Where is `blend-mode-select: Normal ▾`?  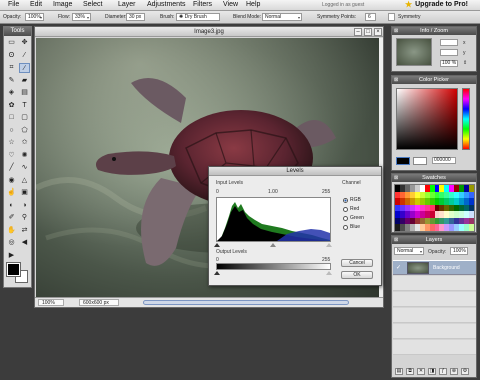 blend-mode-select: Normal ▾ is located at coordinates (282, 17).